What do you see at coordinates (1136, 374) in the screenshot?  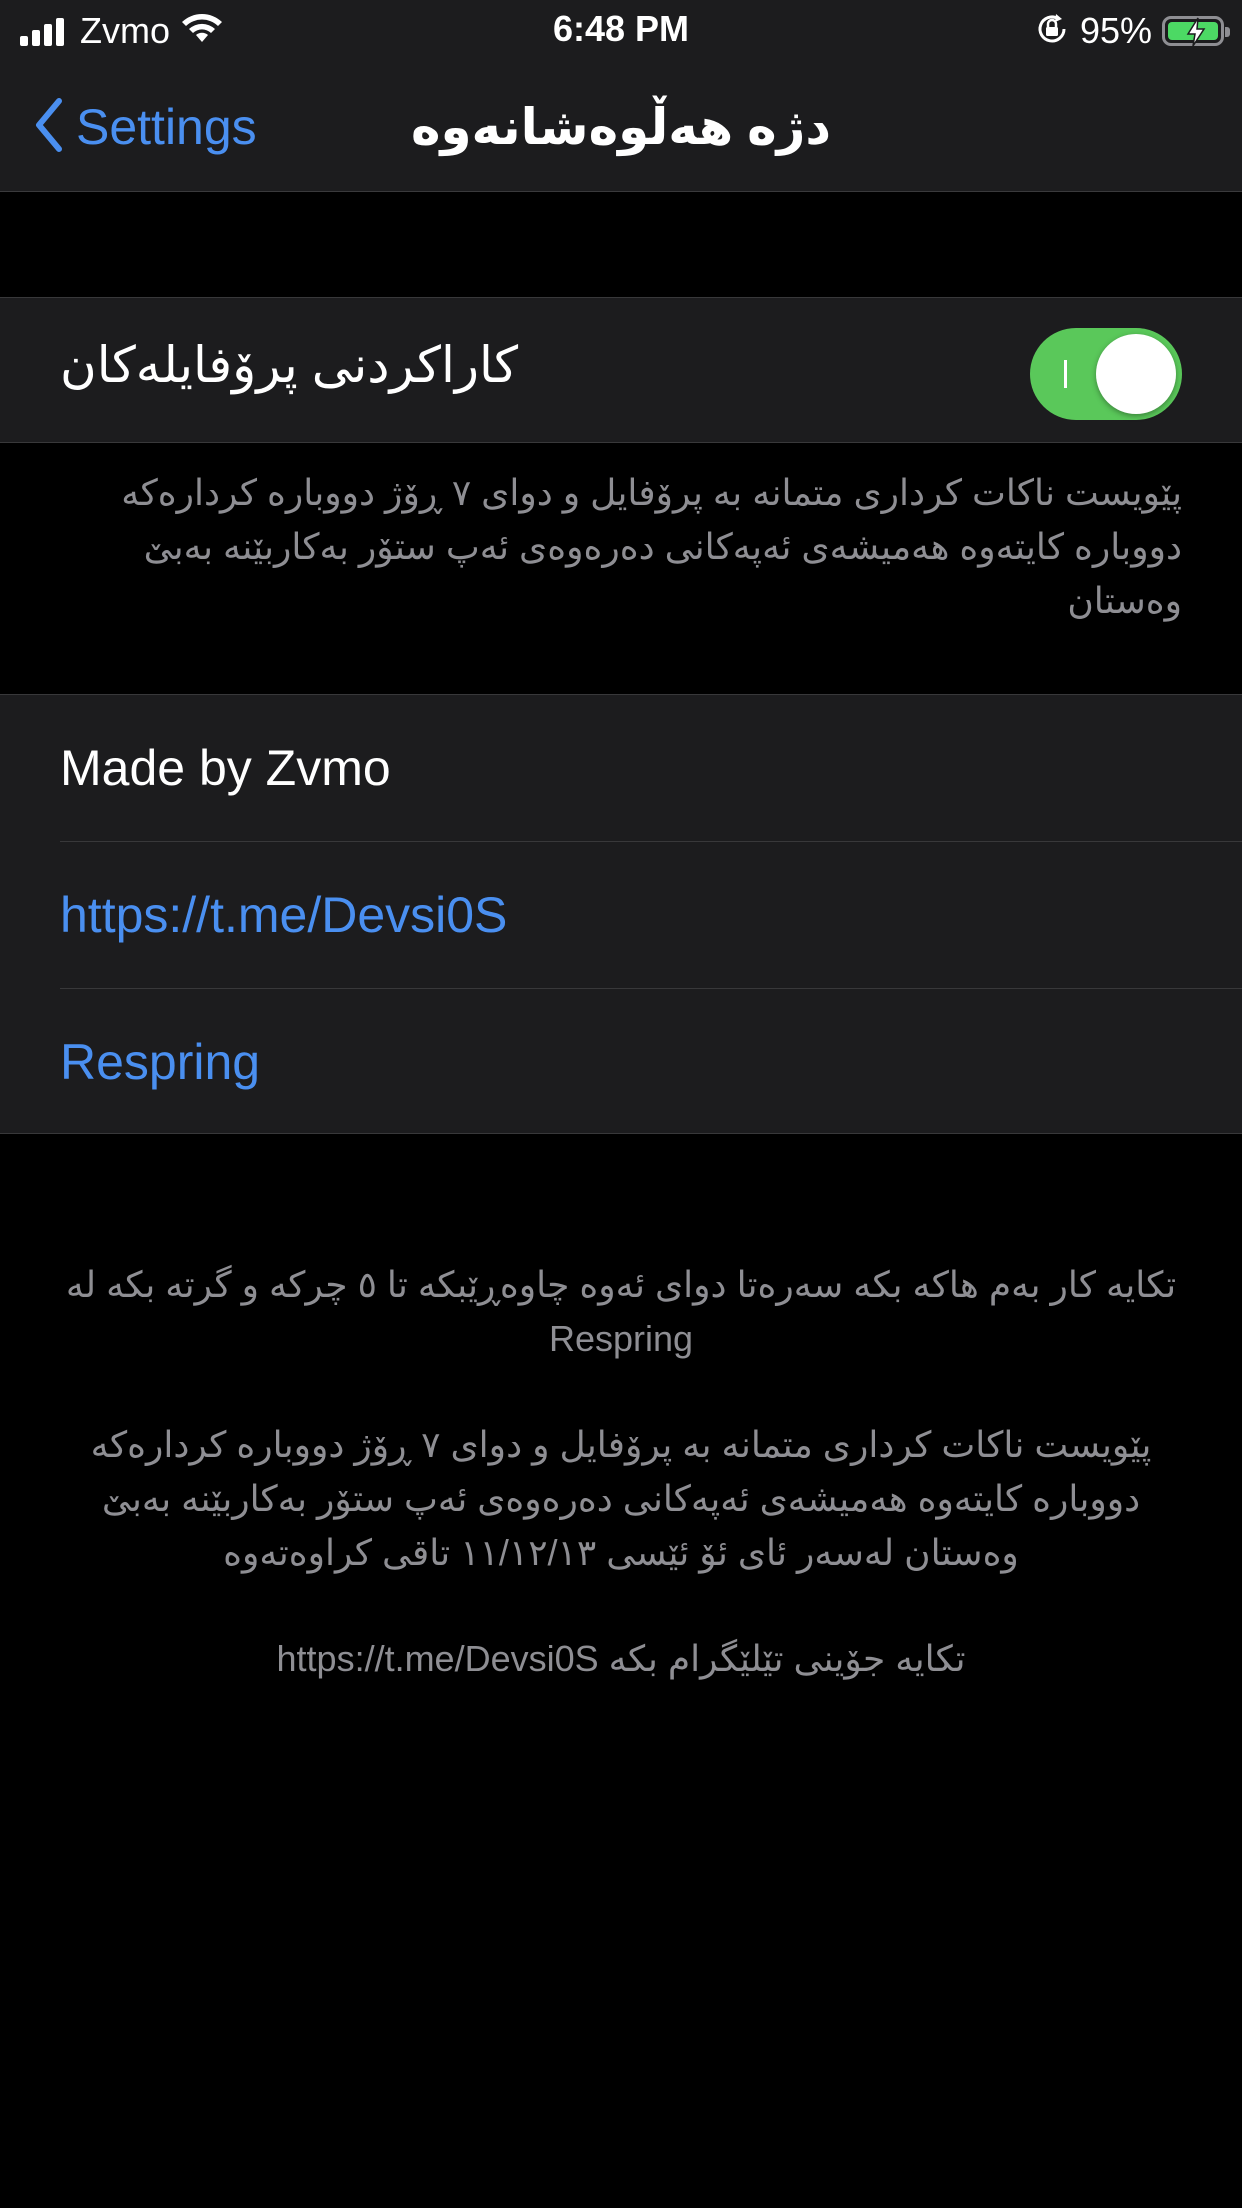 I see `switch-knob` at bounding box center [1136, 374].